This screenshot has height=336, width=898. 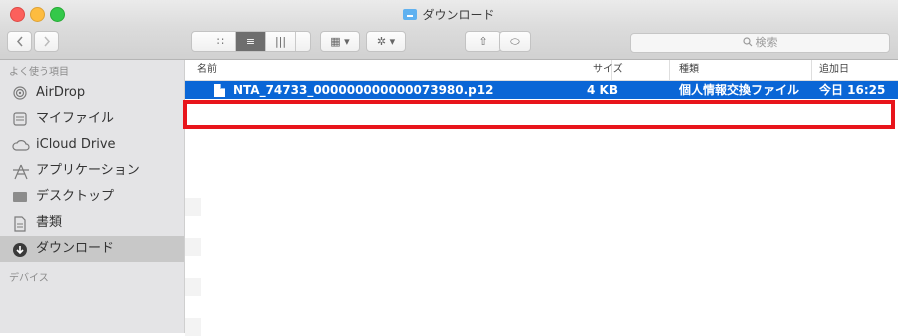 I want to click on documents-icon, so click(x=20, y=224).